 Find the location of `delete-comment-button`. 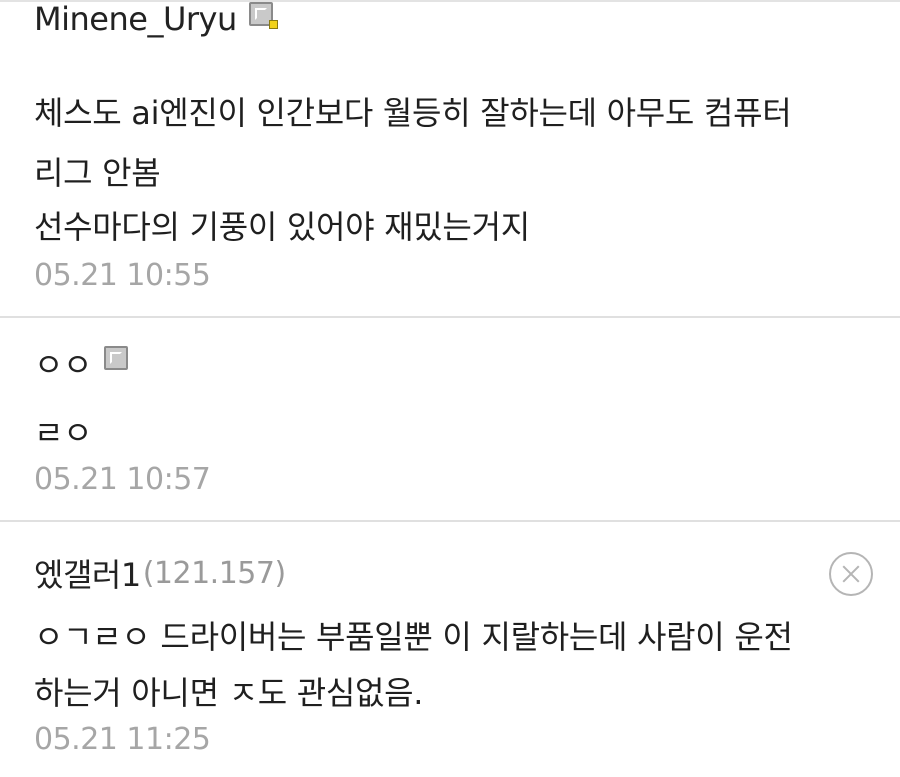

delete-comment-button is located at coordinates (851, 574).